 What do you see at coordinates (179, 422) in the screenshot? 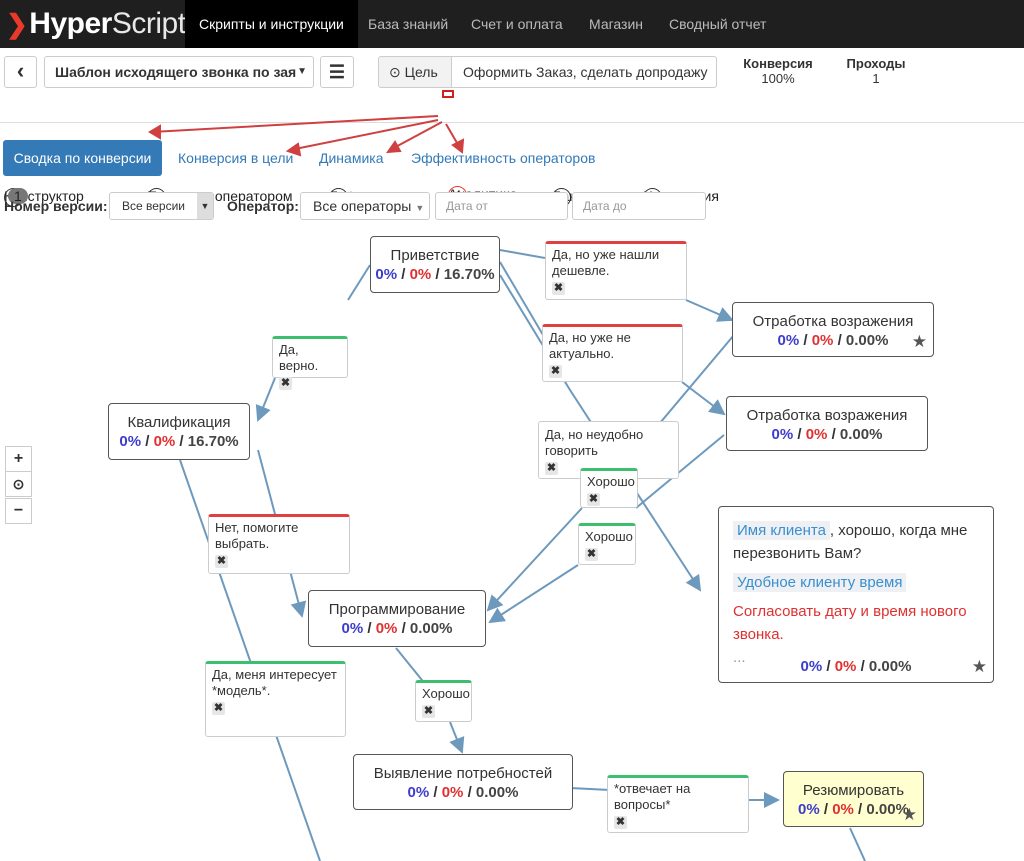
I see `node-title: Квалификация` at bounding box center [179, 422].